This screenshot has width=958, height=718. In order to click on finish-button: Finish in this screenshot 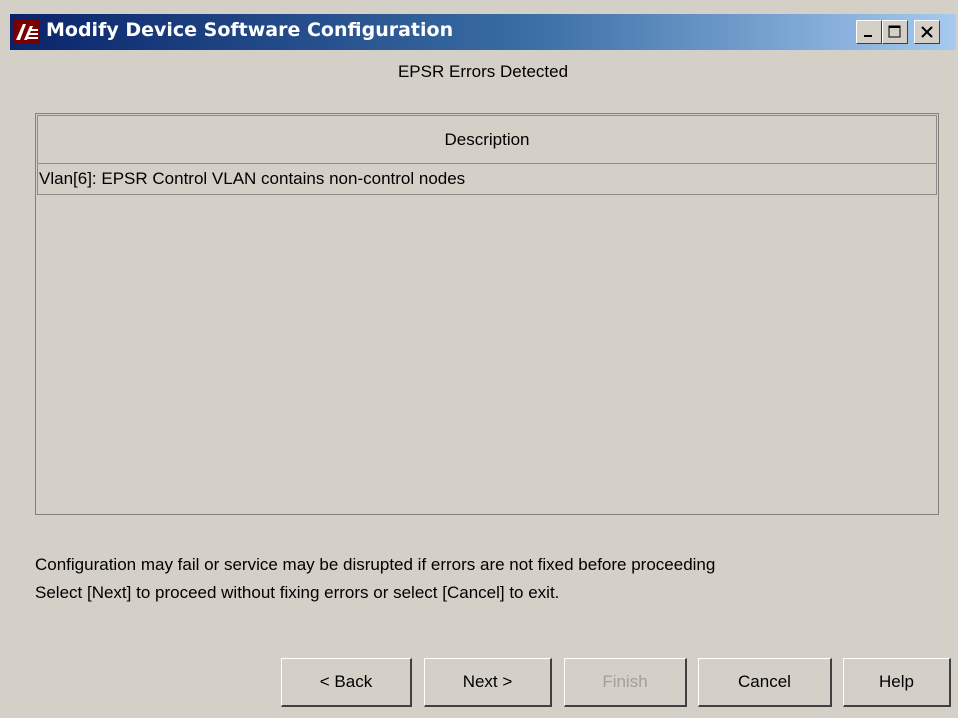, I will do `click(625, 682)`.